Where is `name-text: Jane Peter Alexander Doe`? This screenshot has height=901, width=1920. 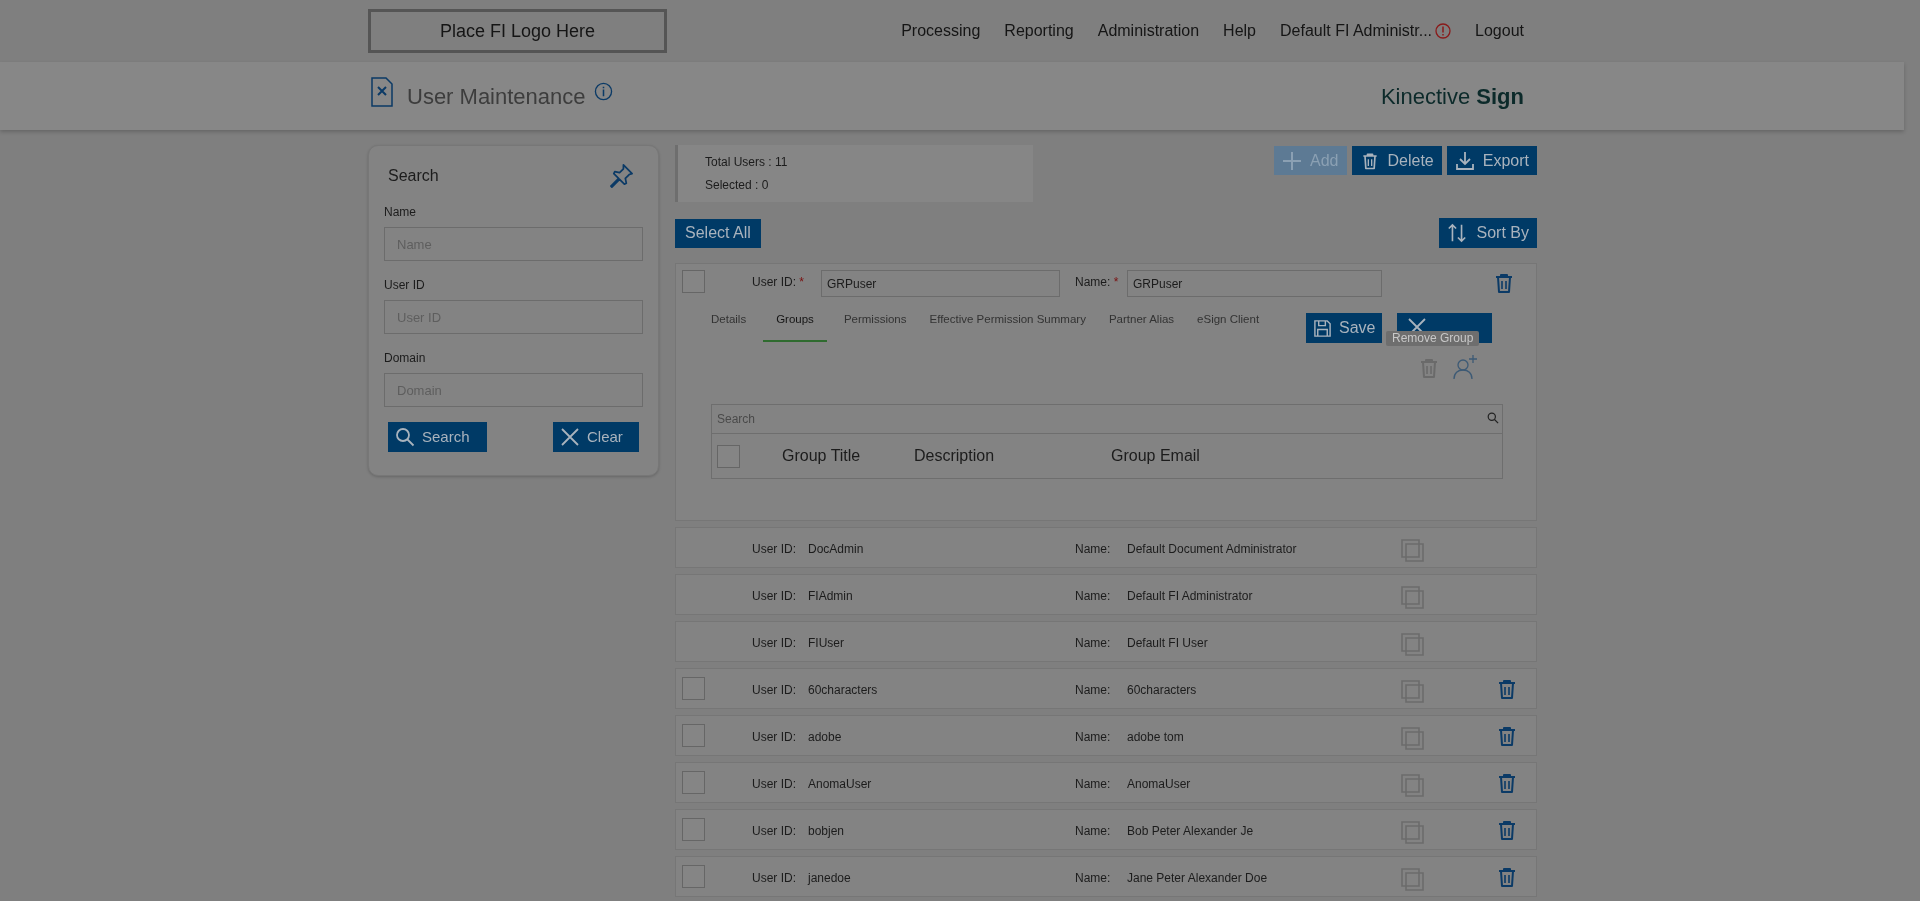 name-text: Jane Peter Alexander Doe is located at coordinates (1197, 877).